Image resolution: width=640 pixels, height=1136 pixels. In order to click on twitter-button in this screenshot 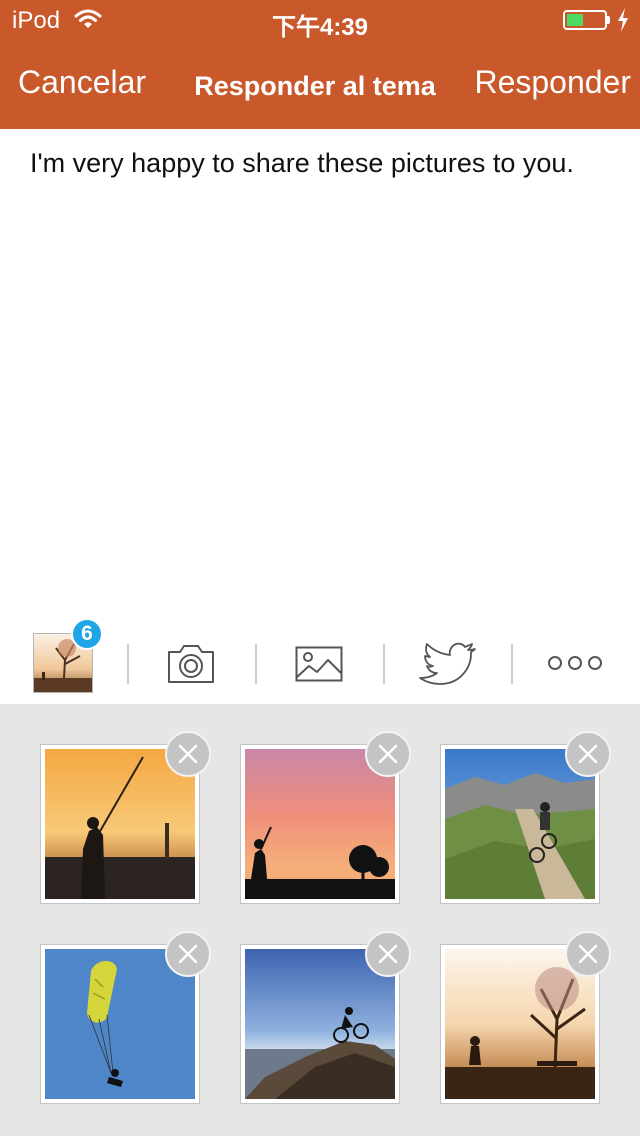, I will do `click(448, 664)`.